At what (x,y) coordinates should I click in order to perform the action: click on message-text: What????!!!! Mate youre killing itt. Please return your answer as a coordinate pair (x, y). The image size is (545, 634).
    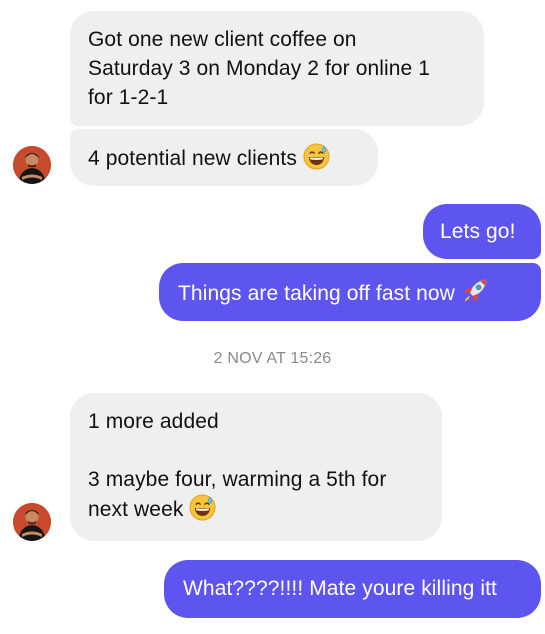
    Looking at the image, I should click on (340, 588).